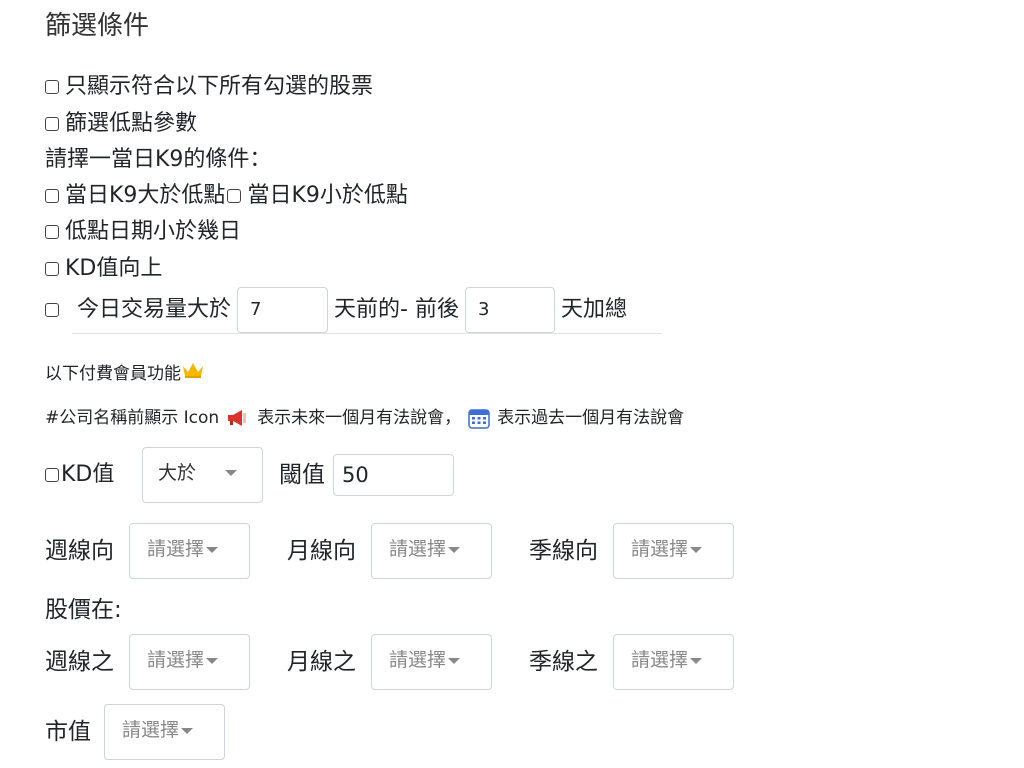 The image size is (1024, 768). I want to click on low-date-checkbox, so click(52, 232).